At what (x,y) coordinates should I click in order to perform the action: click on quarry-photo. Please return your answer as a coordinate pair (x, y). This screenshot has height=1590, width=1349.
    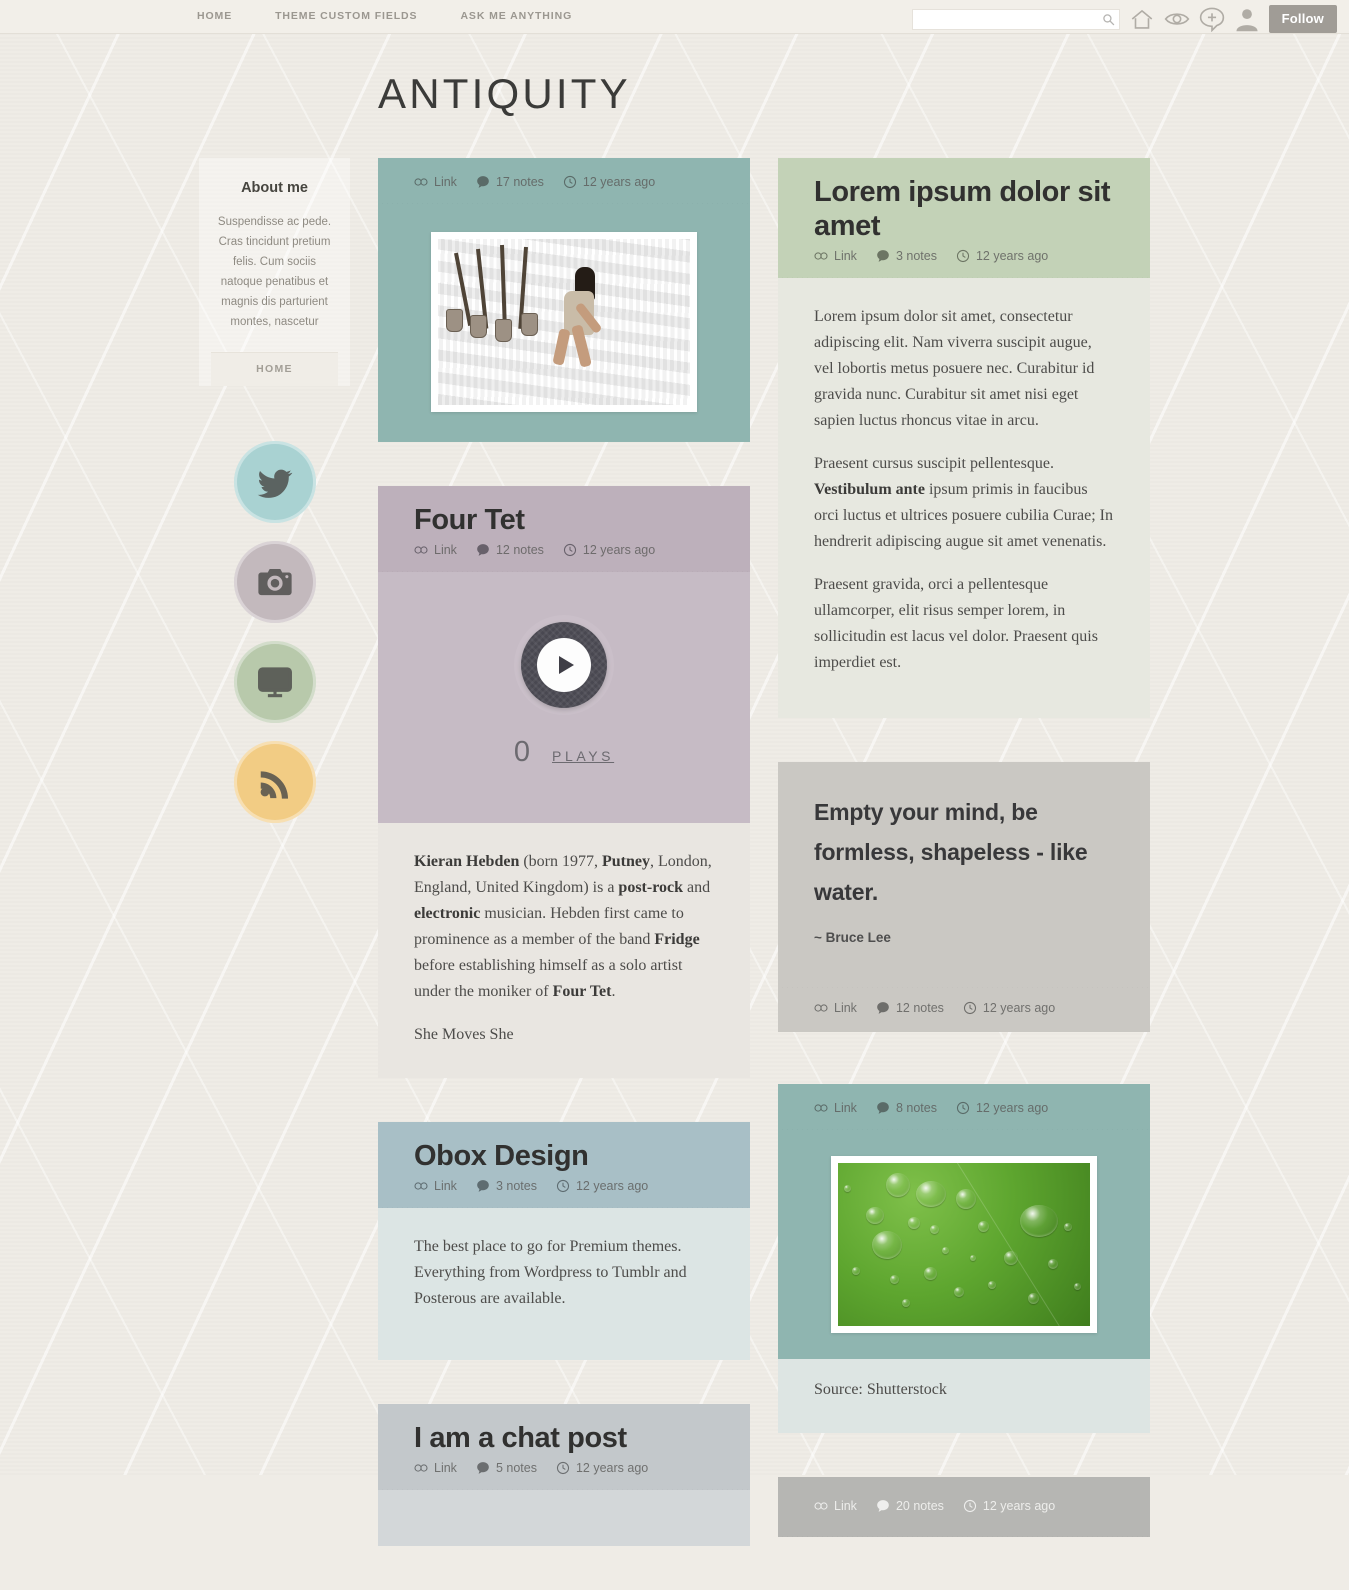
    Looking at the image, I should click on (564, 322).